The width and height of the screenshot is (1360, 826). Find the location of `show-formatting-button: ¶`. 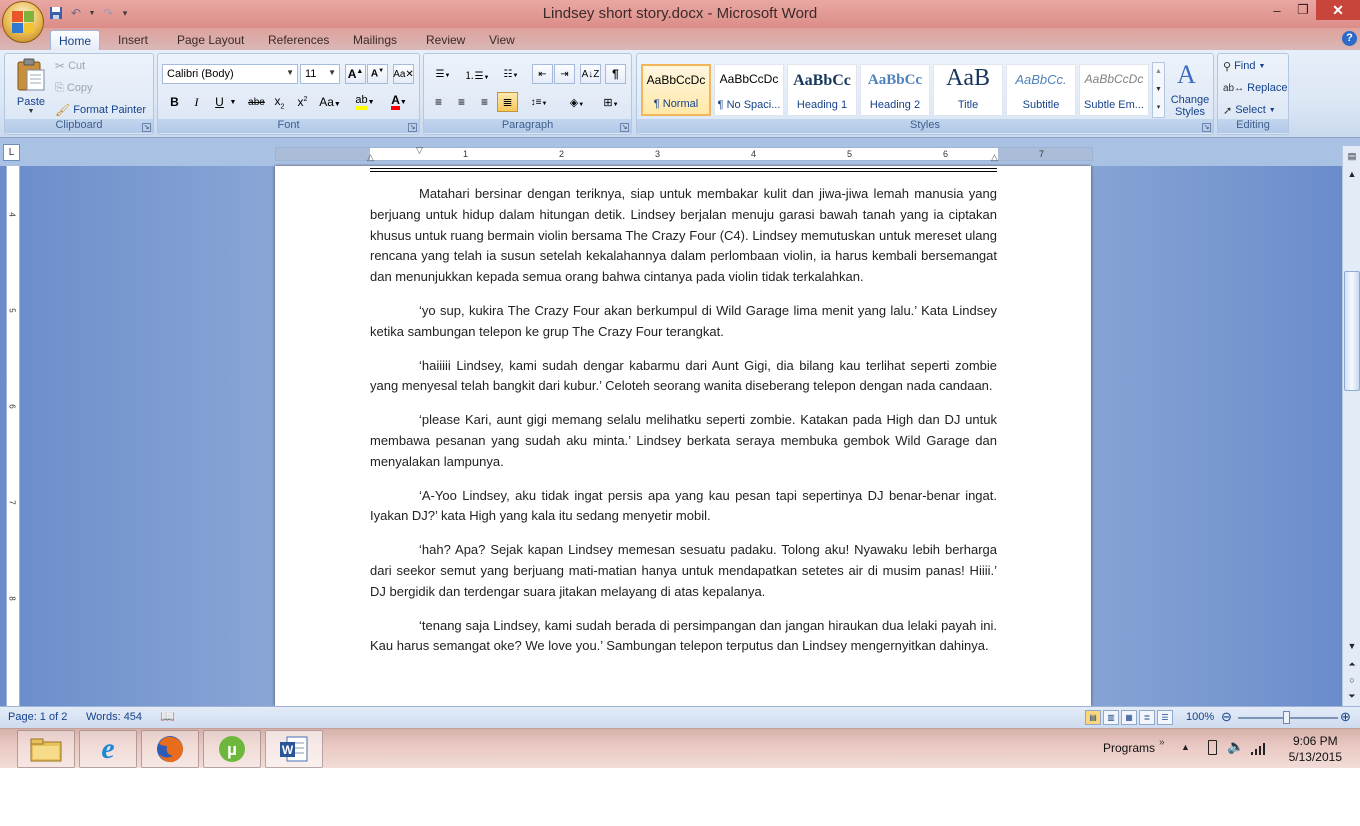

show-formatting-button: ¶ is located at coordinates (615, 74).